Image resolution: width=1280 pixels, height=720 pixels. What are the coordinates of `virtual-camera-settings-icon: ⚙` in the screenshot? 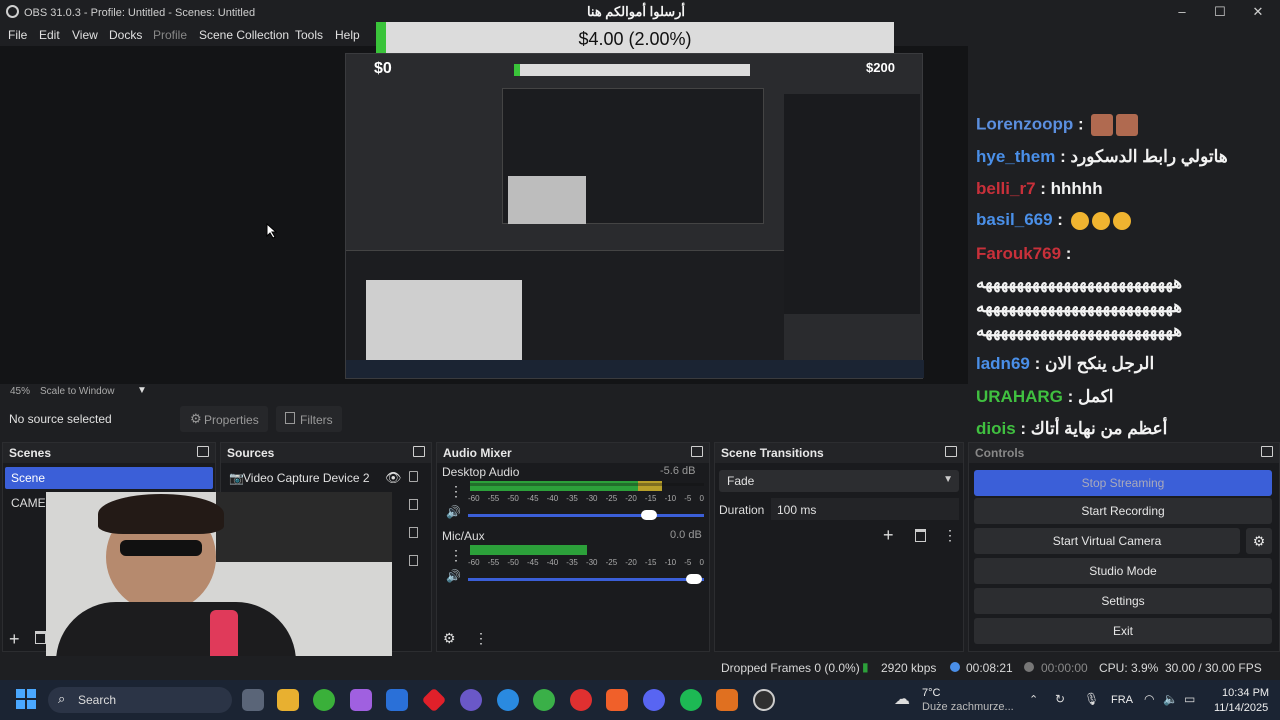 It's located at (1259, 541).